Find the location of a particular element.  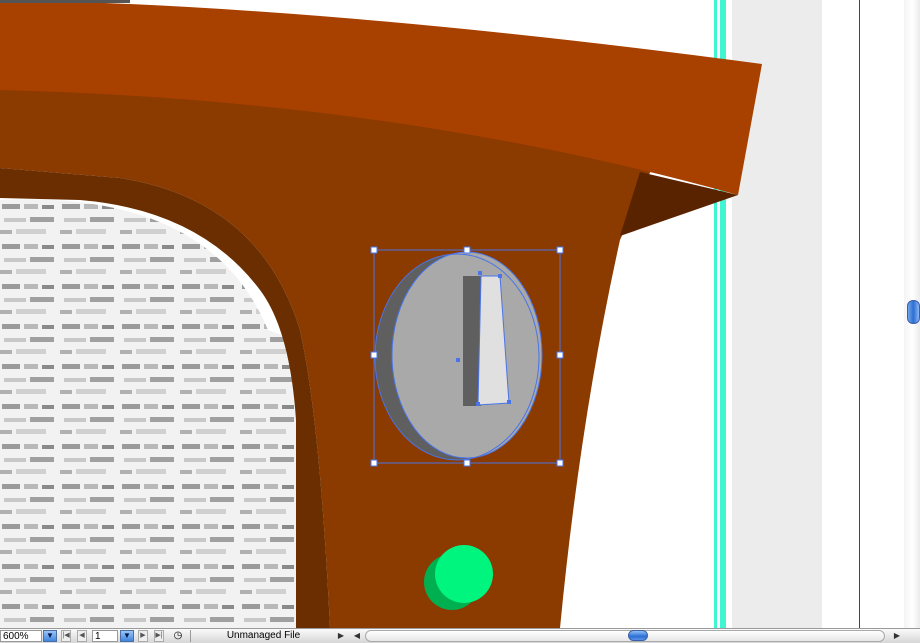

led-light is located at coordinates (464, 574).